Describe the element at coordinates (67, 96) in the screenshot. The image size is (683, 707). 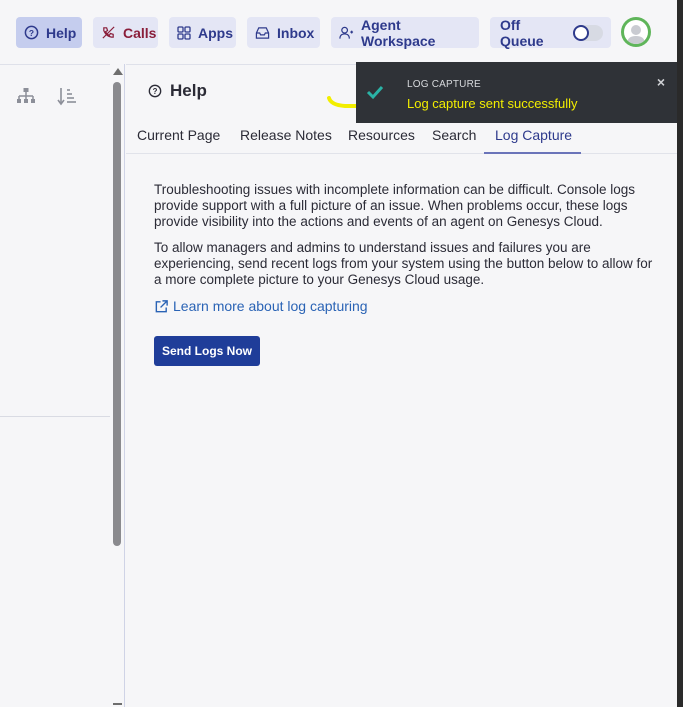
I see `sort-descending-icon` at that location.